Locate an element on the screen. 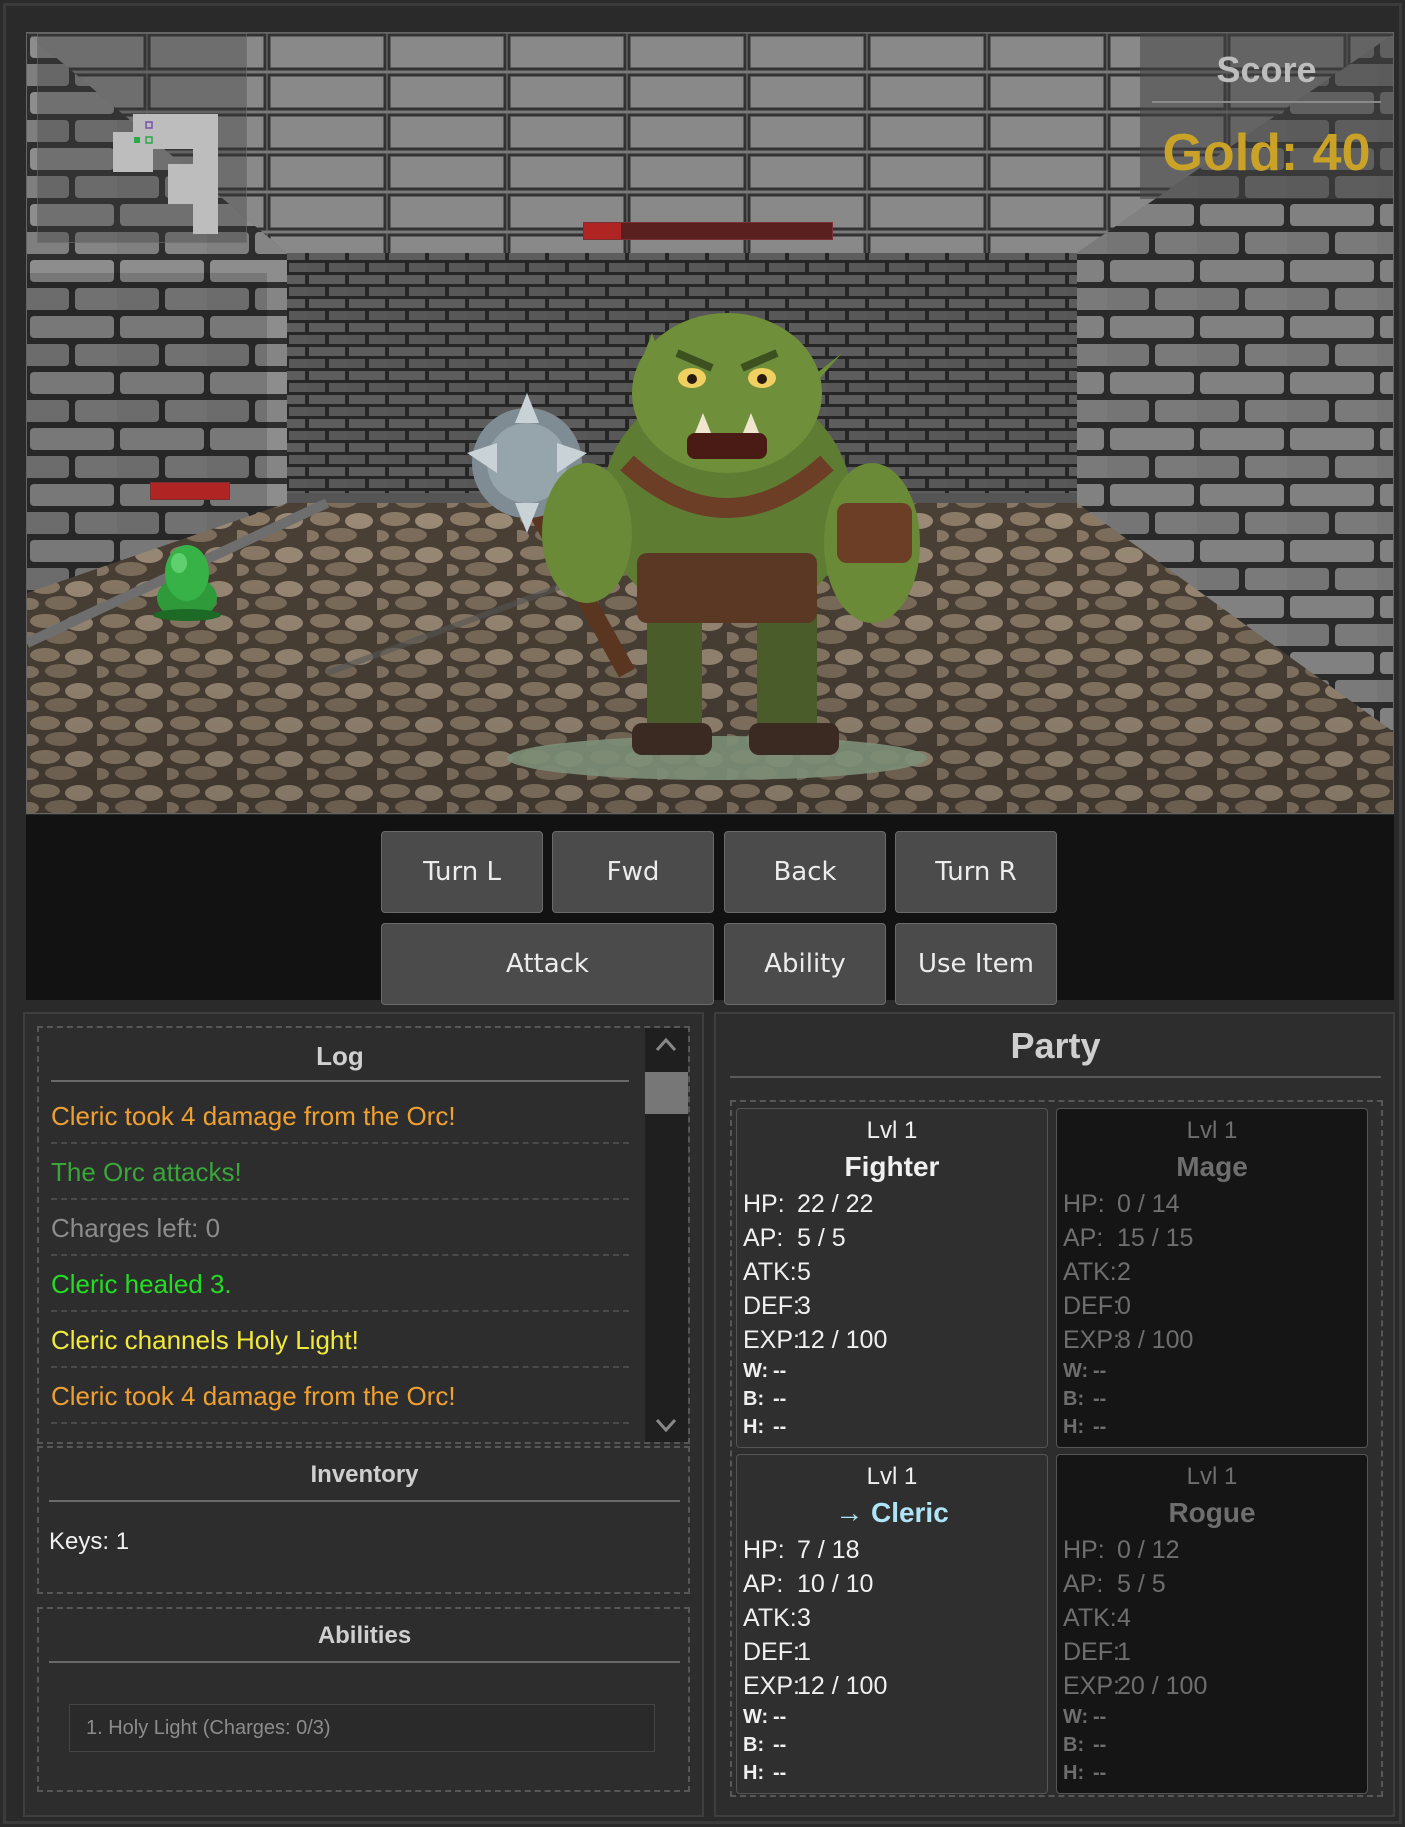  slime-health-fill is located at coordinates (190, 491).